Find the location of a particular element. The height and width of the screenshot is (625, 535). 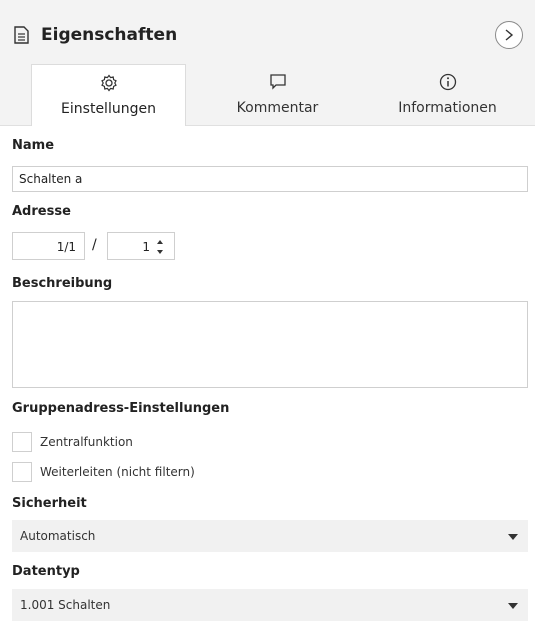

description-textarea is located at coordinates (270, 344).